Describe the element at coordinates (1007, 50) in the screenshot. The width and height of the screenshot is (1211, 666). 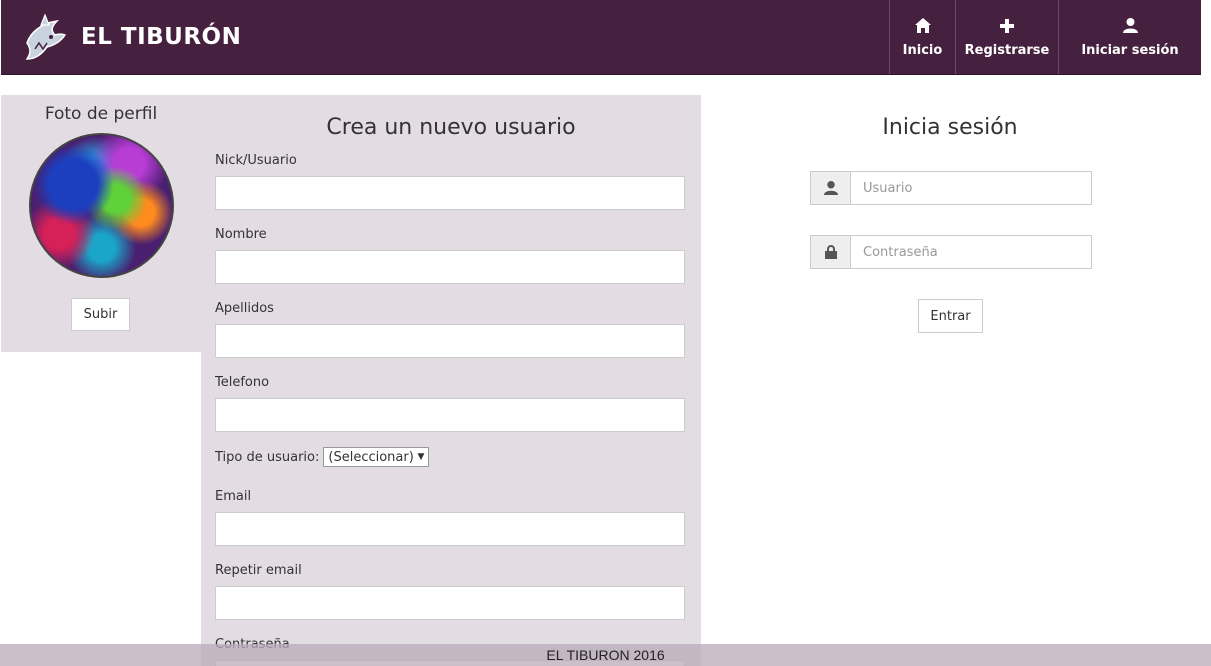
I see `nav-registrarse-label: Registrarse` at that location.